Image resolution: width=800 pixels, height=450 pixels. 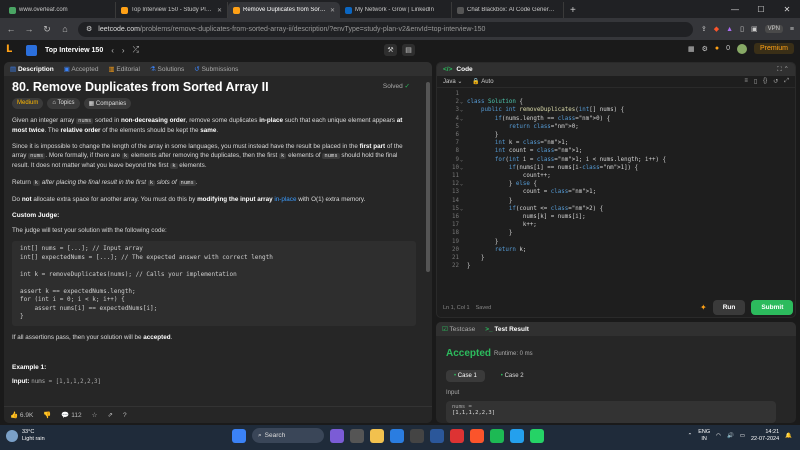 What do you see at coordinates (437, 435) in the screenshot?
I see `word-icon` at bounding box center [437, 435].